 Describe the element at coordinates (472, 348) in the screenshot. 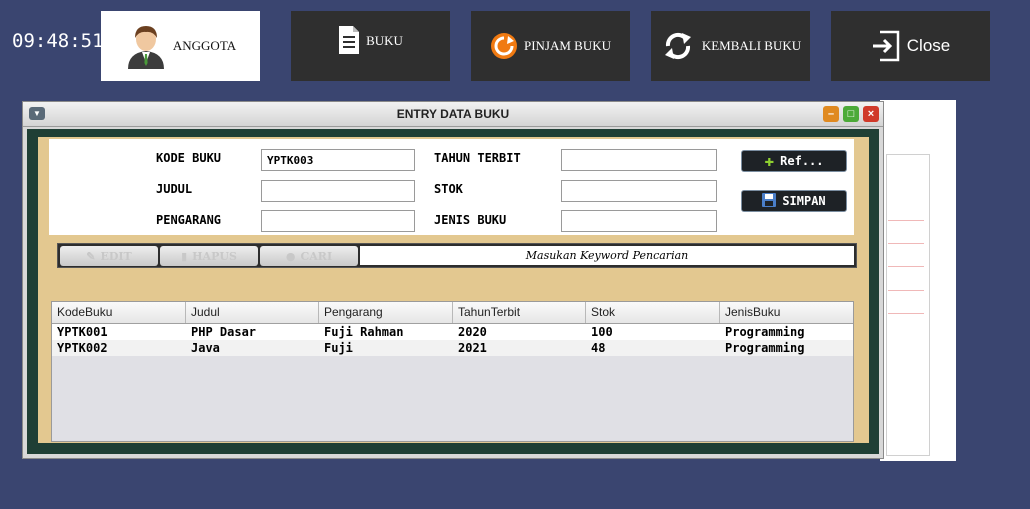

I see `table-cell: 2021` at that location.